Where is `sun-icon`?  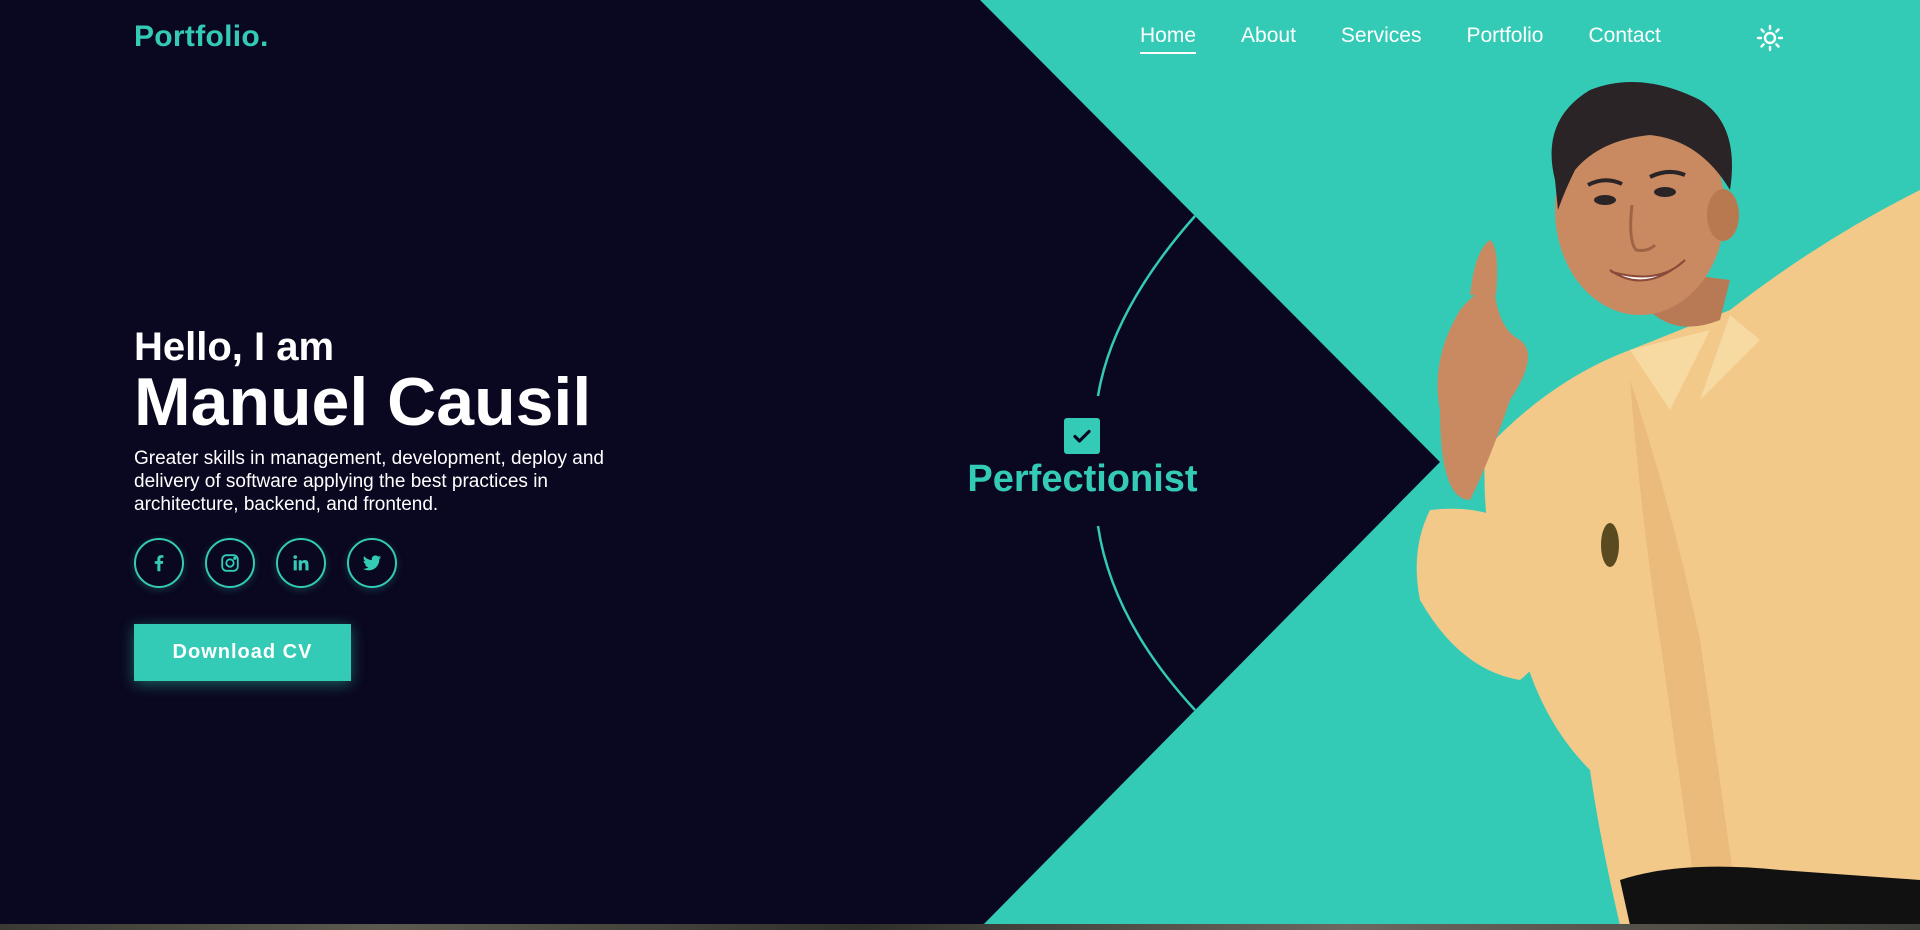 sun-icon is located at coordinates (1770, 38).